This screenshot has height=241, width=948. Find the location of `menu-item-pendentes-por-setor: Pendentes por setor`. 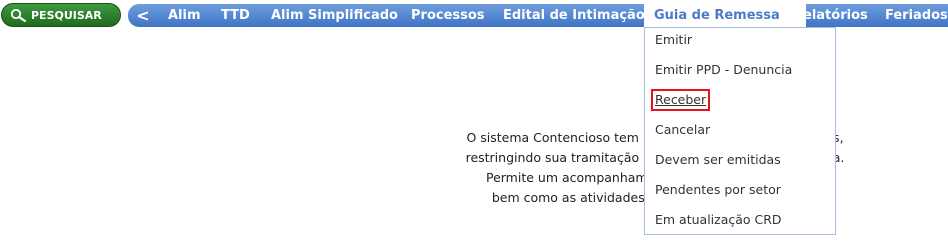

menu-item-pendentes-por-setor: Pendentes por setor is located at coordinates (718, 190).